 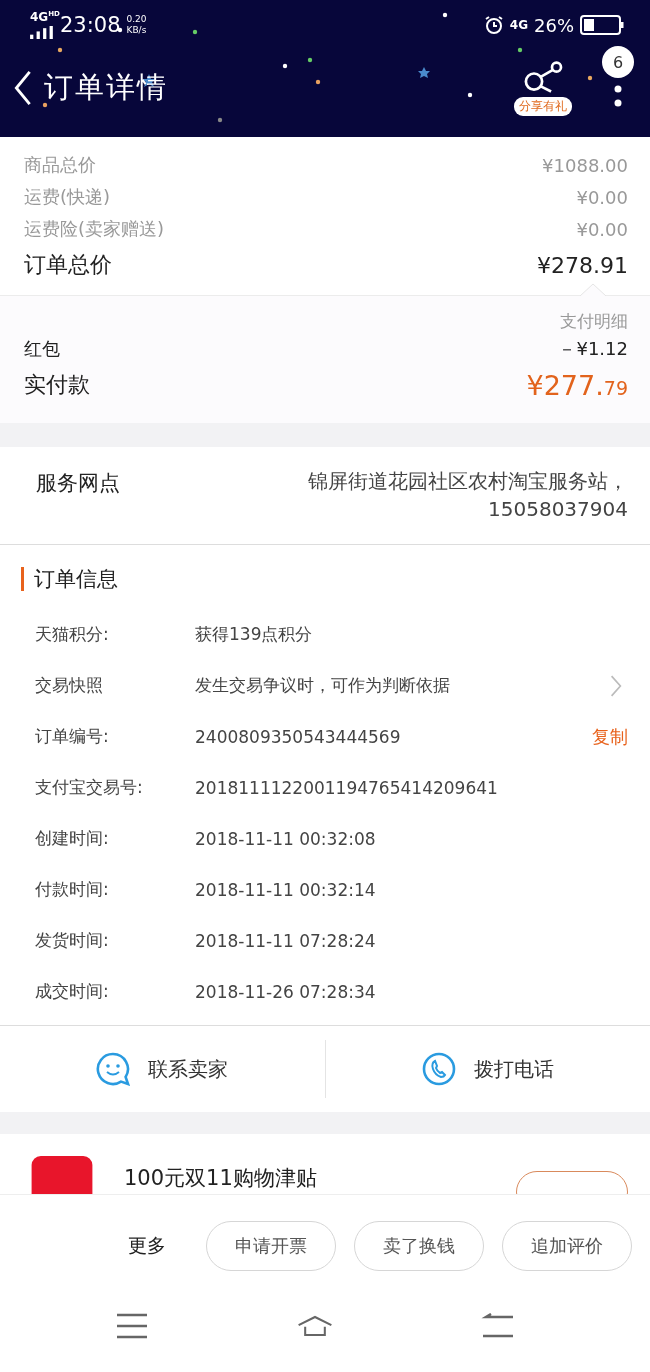 What do you see at coordinates (254, 634) in the screenshot?
I see `info-value: 获得139点积分` at bounding box center [254, 634].